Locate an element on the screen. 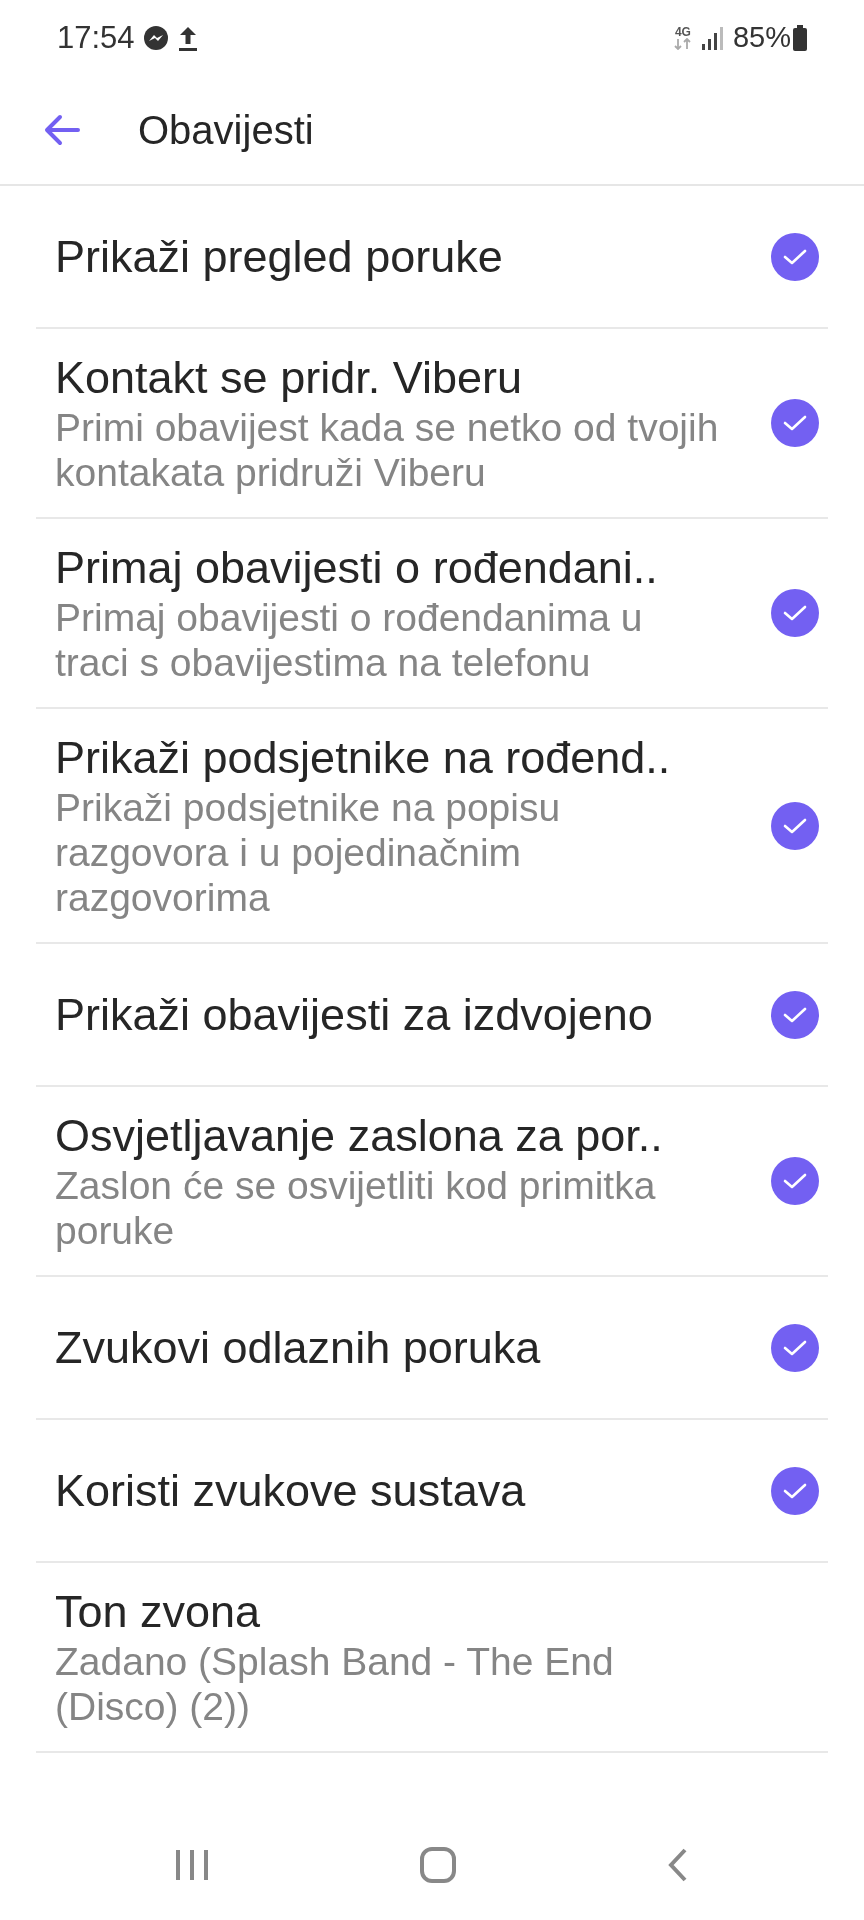 This screenshot has height=1920, width=864. setting-title: Kontakt se pridr. Viberu is located at coordinates (289, 378).